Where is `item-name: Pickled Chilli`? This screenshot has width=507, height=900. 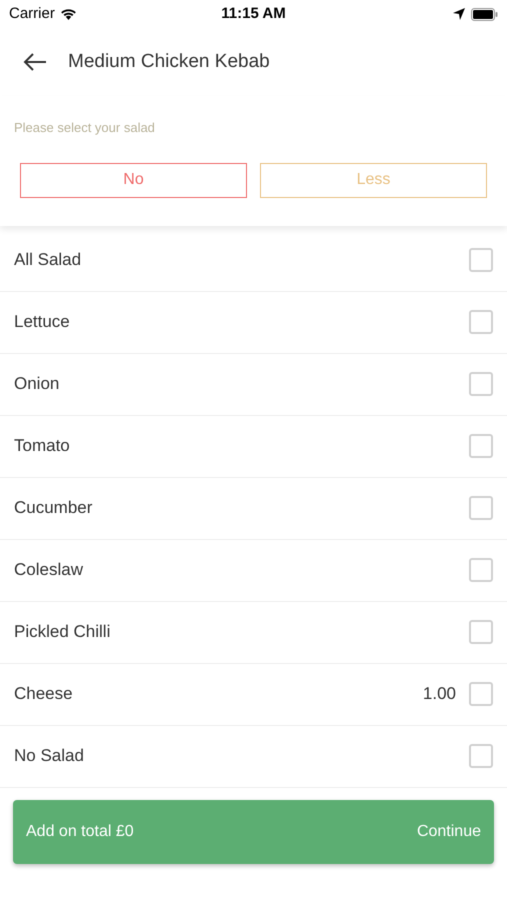 item-name: Pickled Chilli is located at coordinates (63, 632).